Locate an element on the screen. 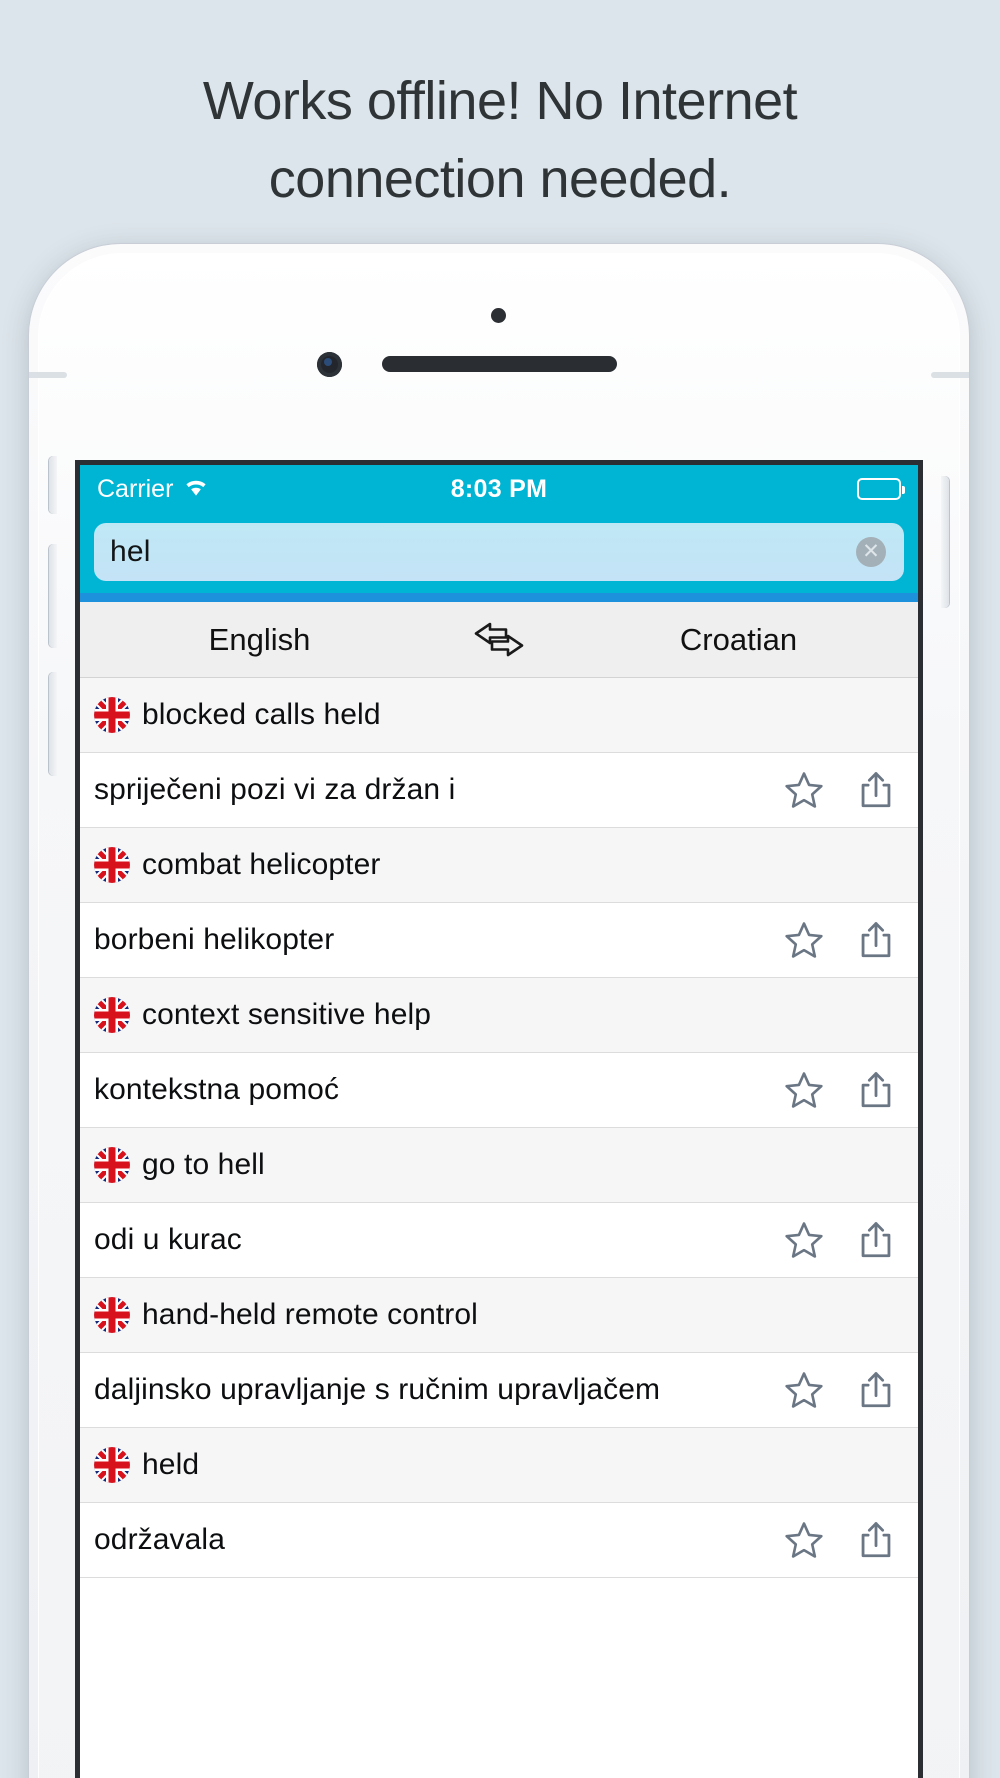 The image size is (1000, 1778). target-term: kontekstna pomoć is located at coordinates (217, 1089).